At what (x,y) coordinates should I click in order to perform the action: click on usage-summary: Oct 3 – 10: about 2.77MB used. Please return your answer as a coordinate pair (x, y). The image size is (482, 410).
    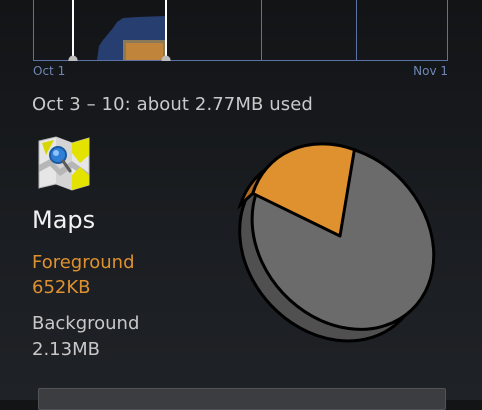
    Looking at the image, I should click on (172, 104).